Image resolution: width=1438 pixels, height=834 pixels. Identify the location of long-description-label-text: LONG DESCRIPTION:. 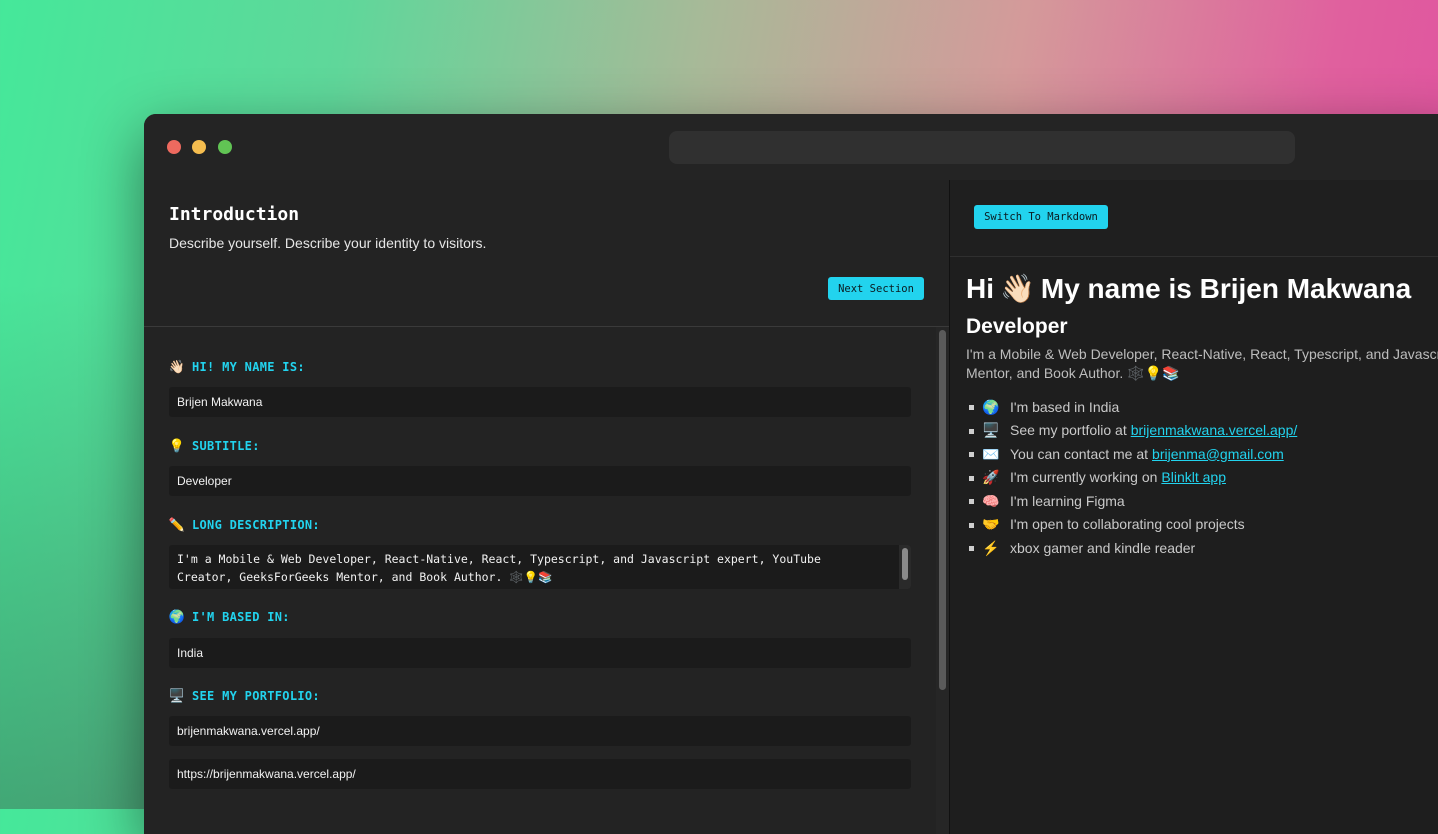
(256, 525).